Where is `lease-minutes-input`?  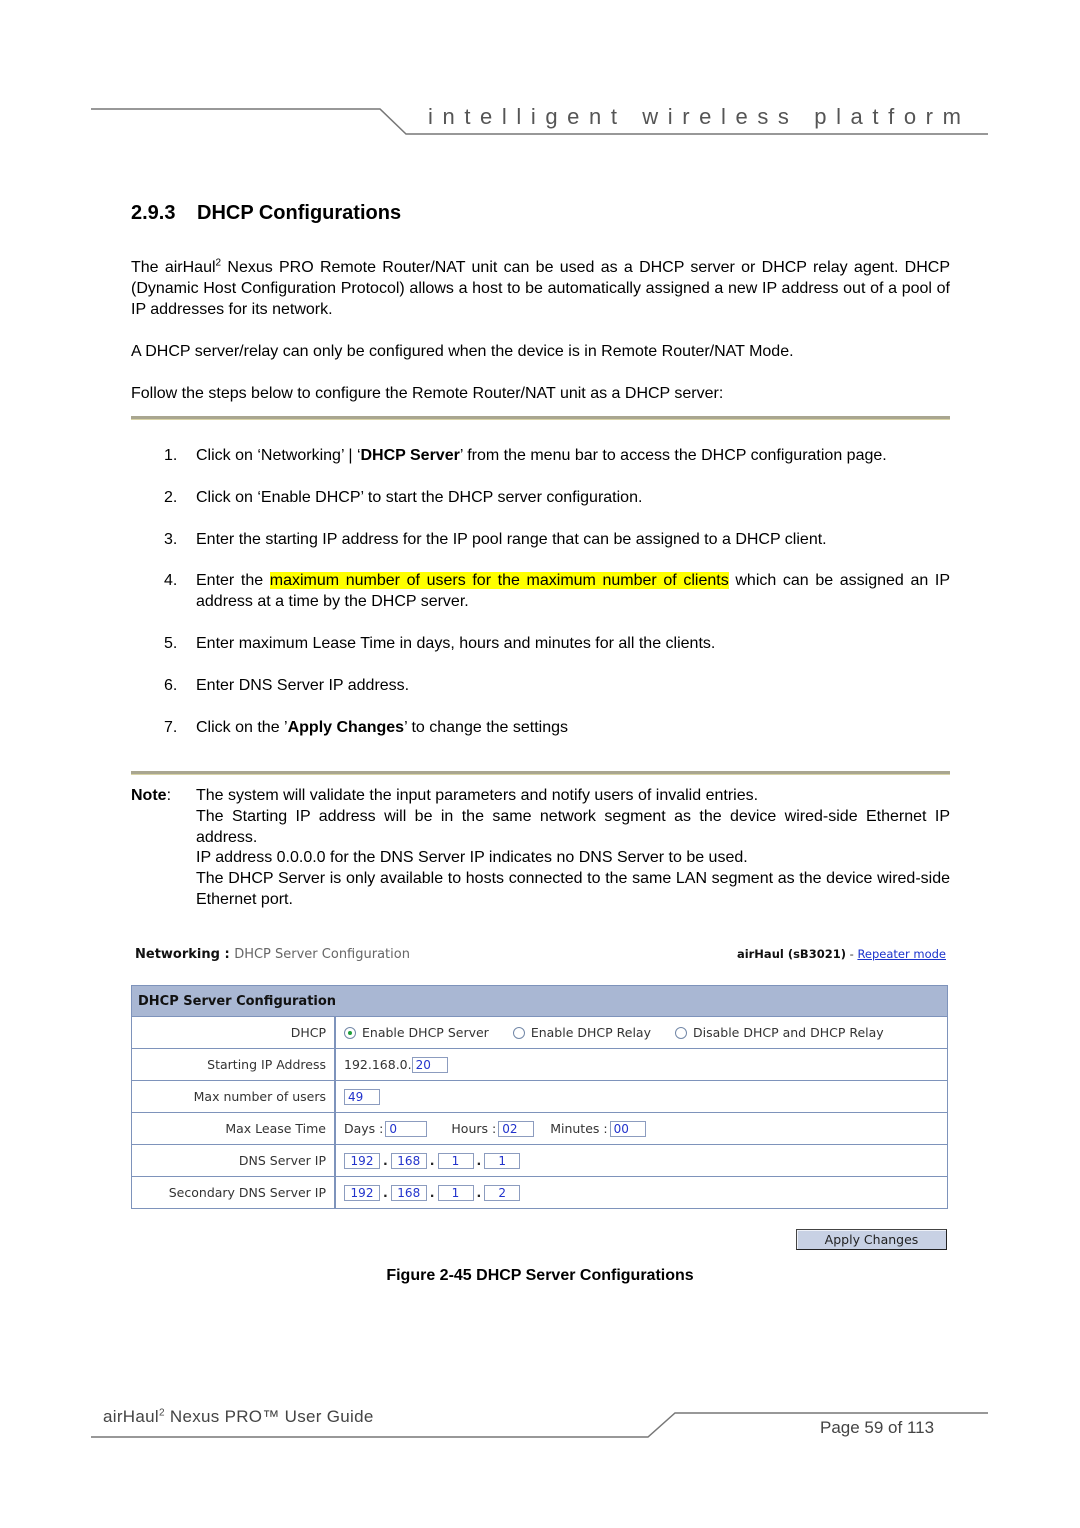
lease-minutes-input is located at coordinates (627, 1128).